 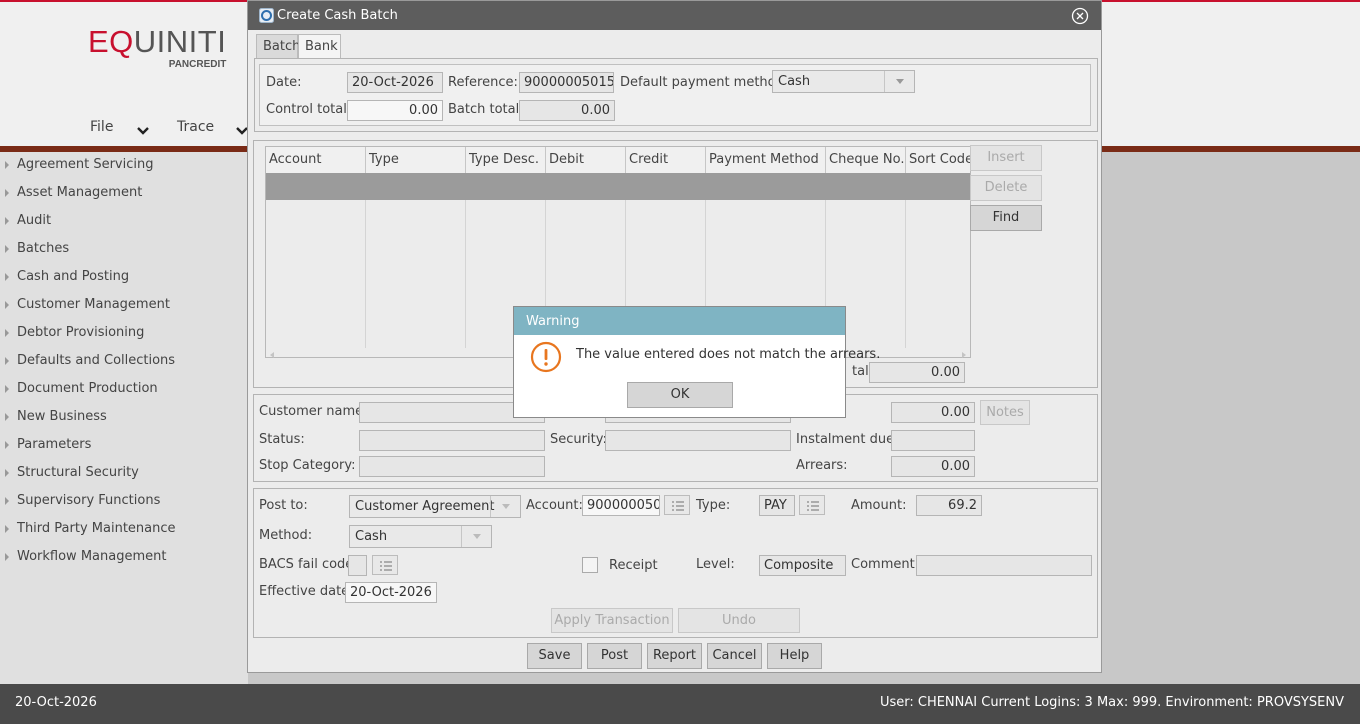 What do you see at coordinates (566, 82) in the screenshot?
I see `reference-field: 900000050150` at bounding box center [566, 82].